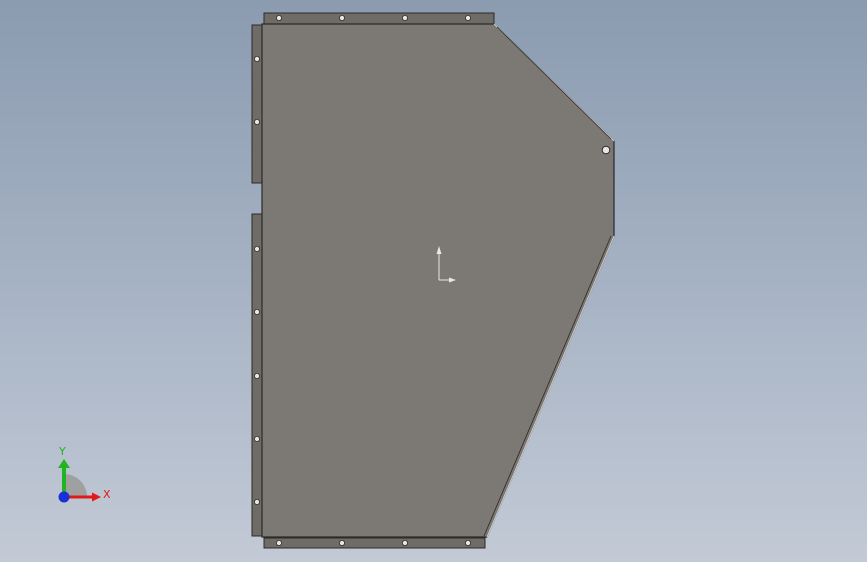 This screenshot has width=867, height=562. Describe the element at coordinates (379, 18) in the screenshot. I see `top-flange` at that location.